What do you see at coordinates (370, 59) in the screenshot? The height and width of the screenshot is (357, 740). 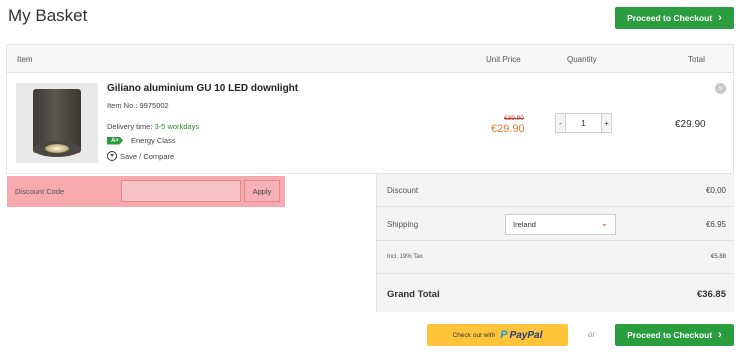 I see `table-header: Item Unit Price Quantity Total` at bounding box center [370, 59].